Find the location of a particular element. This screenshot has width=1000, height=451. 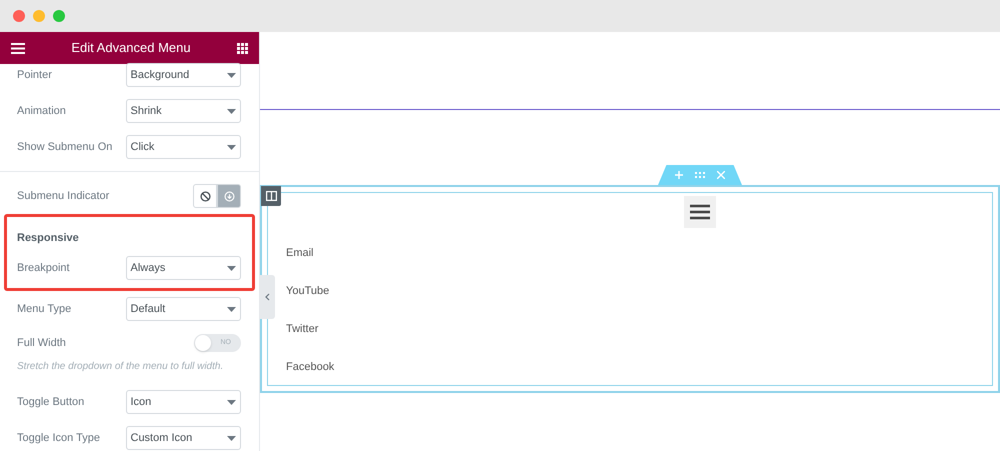

close-window-button is located at coordinates (19, 16).